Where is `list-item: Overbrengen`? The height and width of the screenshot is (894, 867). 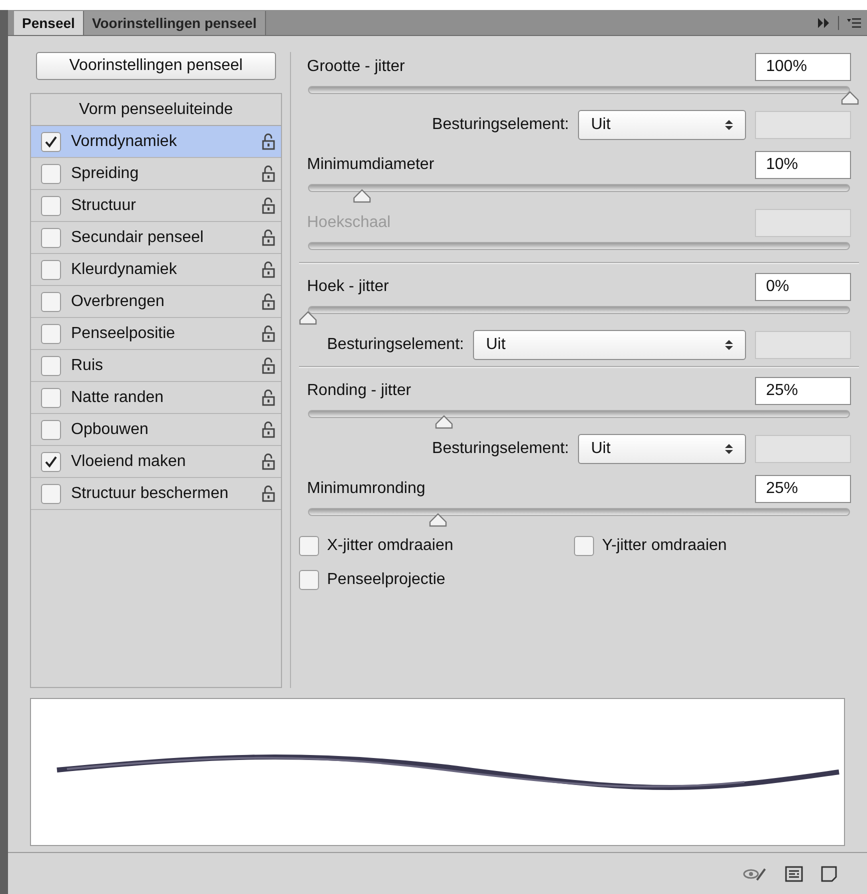
list-item: Overbrengen is located at coordinates (156, 302).